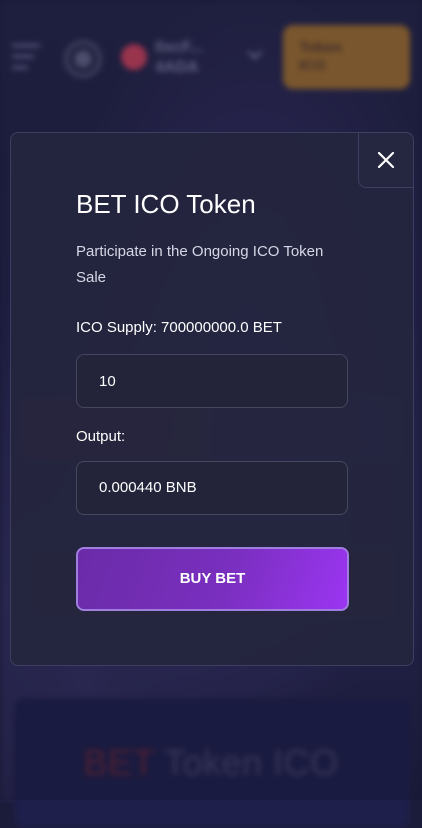 This screenshot has width=422, height=828. I want to click on close-button, so click(386, 160).